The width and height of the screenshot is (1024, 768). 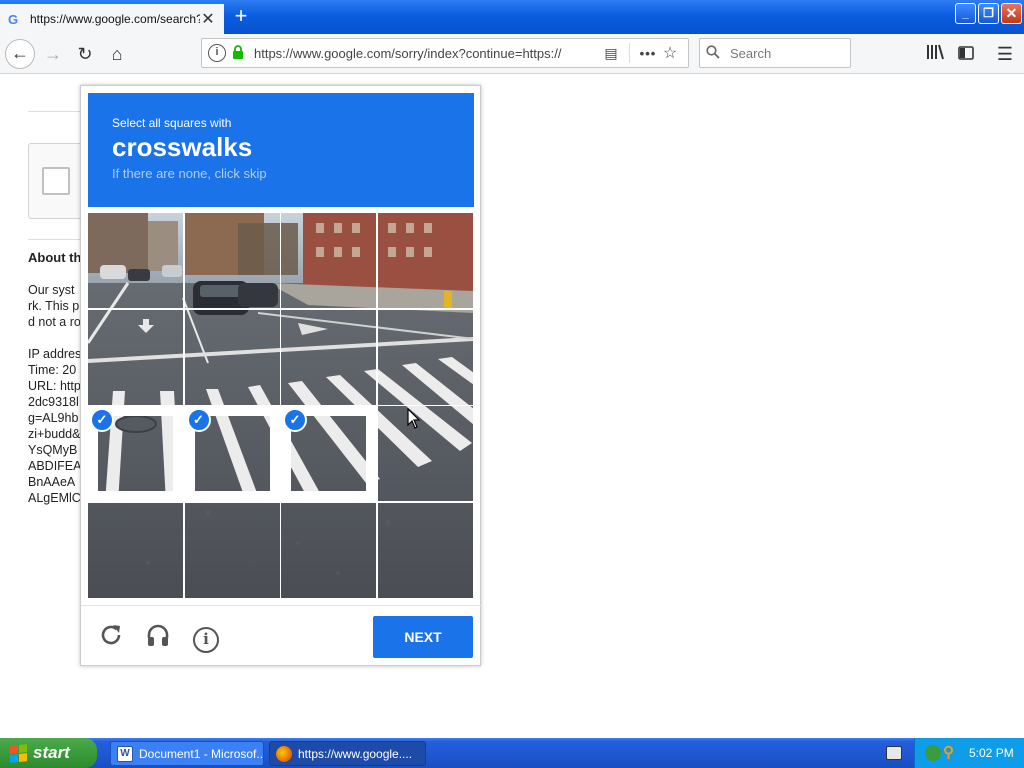 What do you see at coordinates (988, 13) in the screenshot?
I see `restore-button: ❐` at bounding box center [988, 13].